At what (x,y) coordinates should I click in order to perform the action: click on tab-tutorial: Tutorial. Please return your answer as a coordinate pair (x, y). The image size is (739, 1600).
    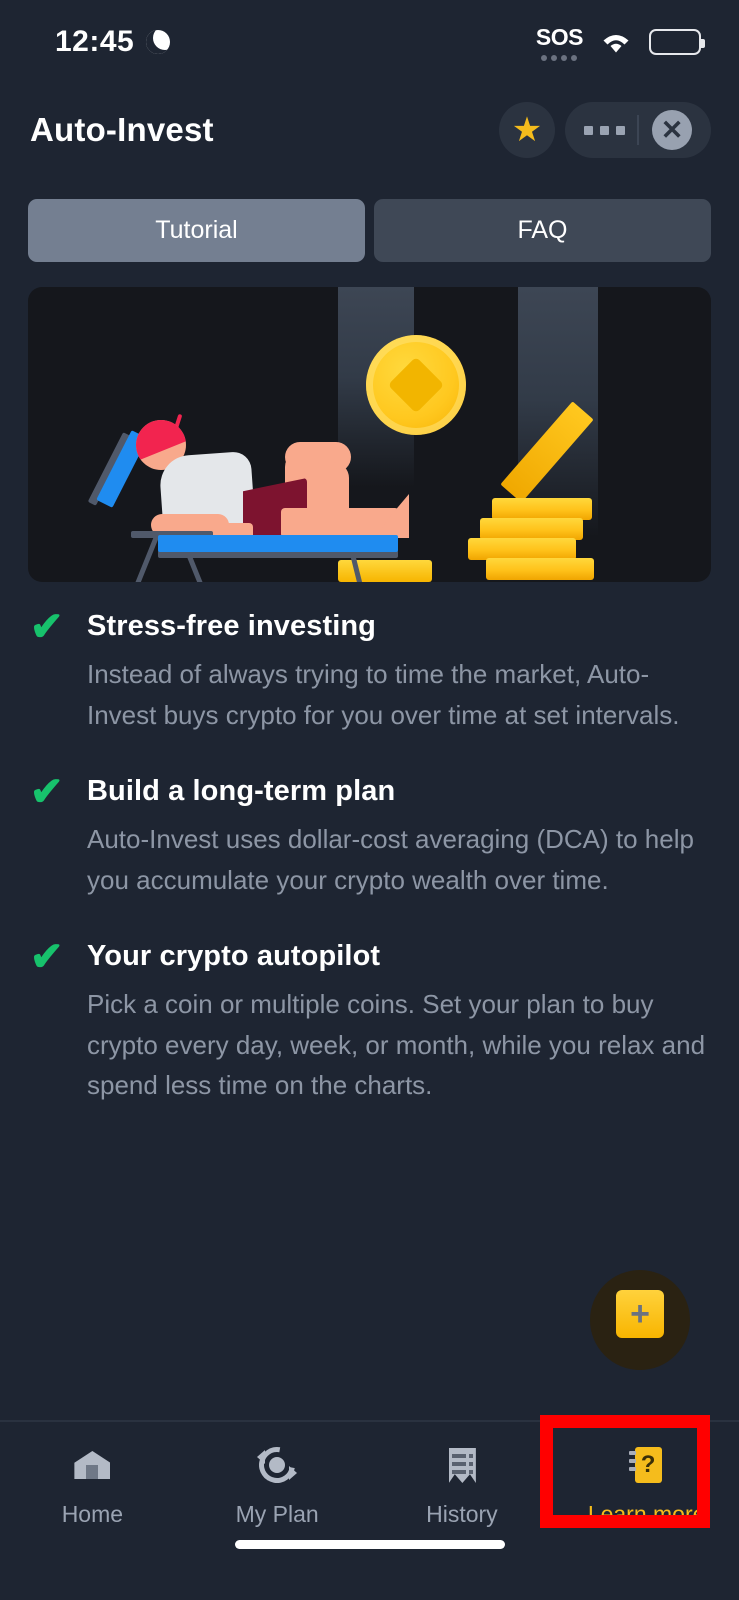
    Looking at the image, I should click on (196, 230).